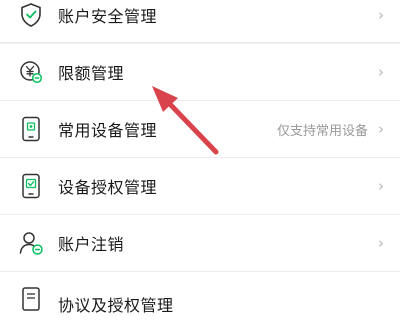 This screenshot has height=328, width=400. I want to click on shield-check-icon, so click(31, 15).